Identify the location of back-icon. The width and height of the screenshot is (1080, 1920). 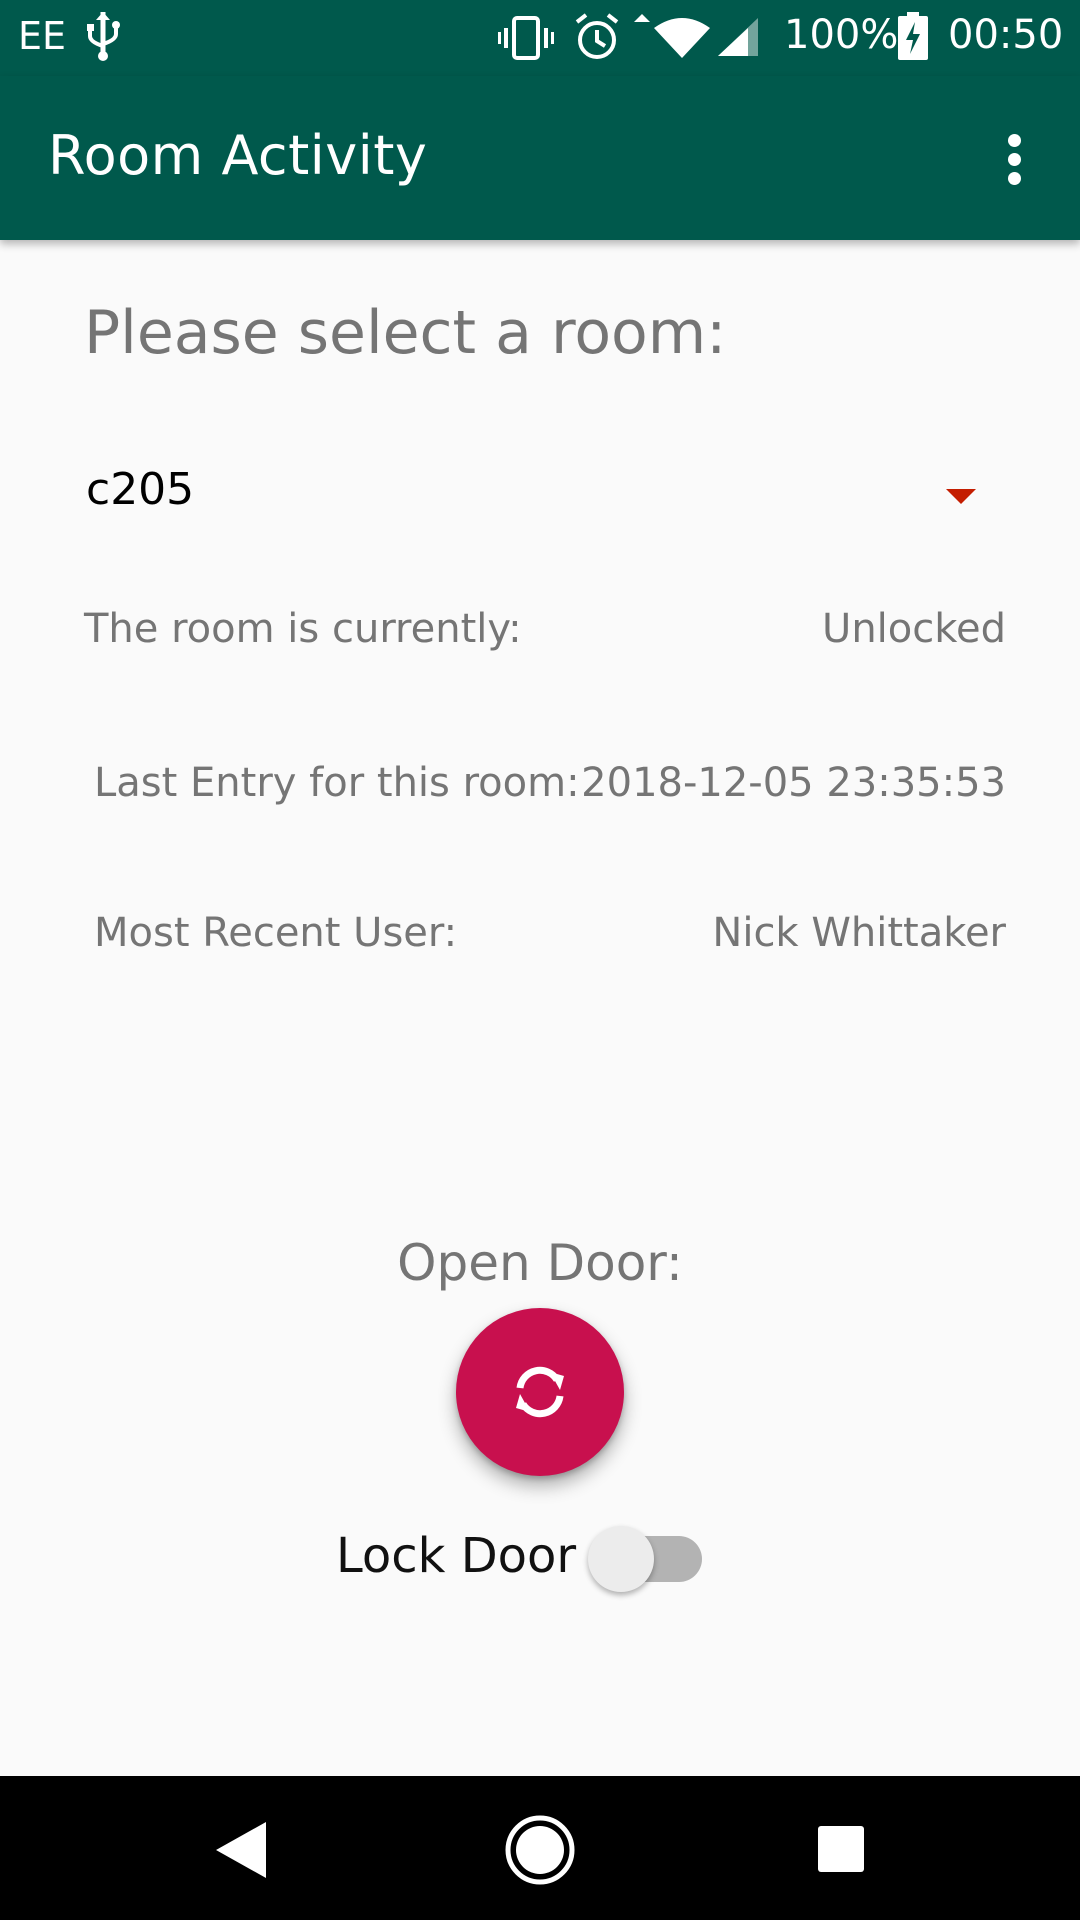
(241, 1850).